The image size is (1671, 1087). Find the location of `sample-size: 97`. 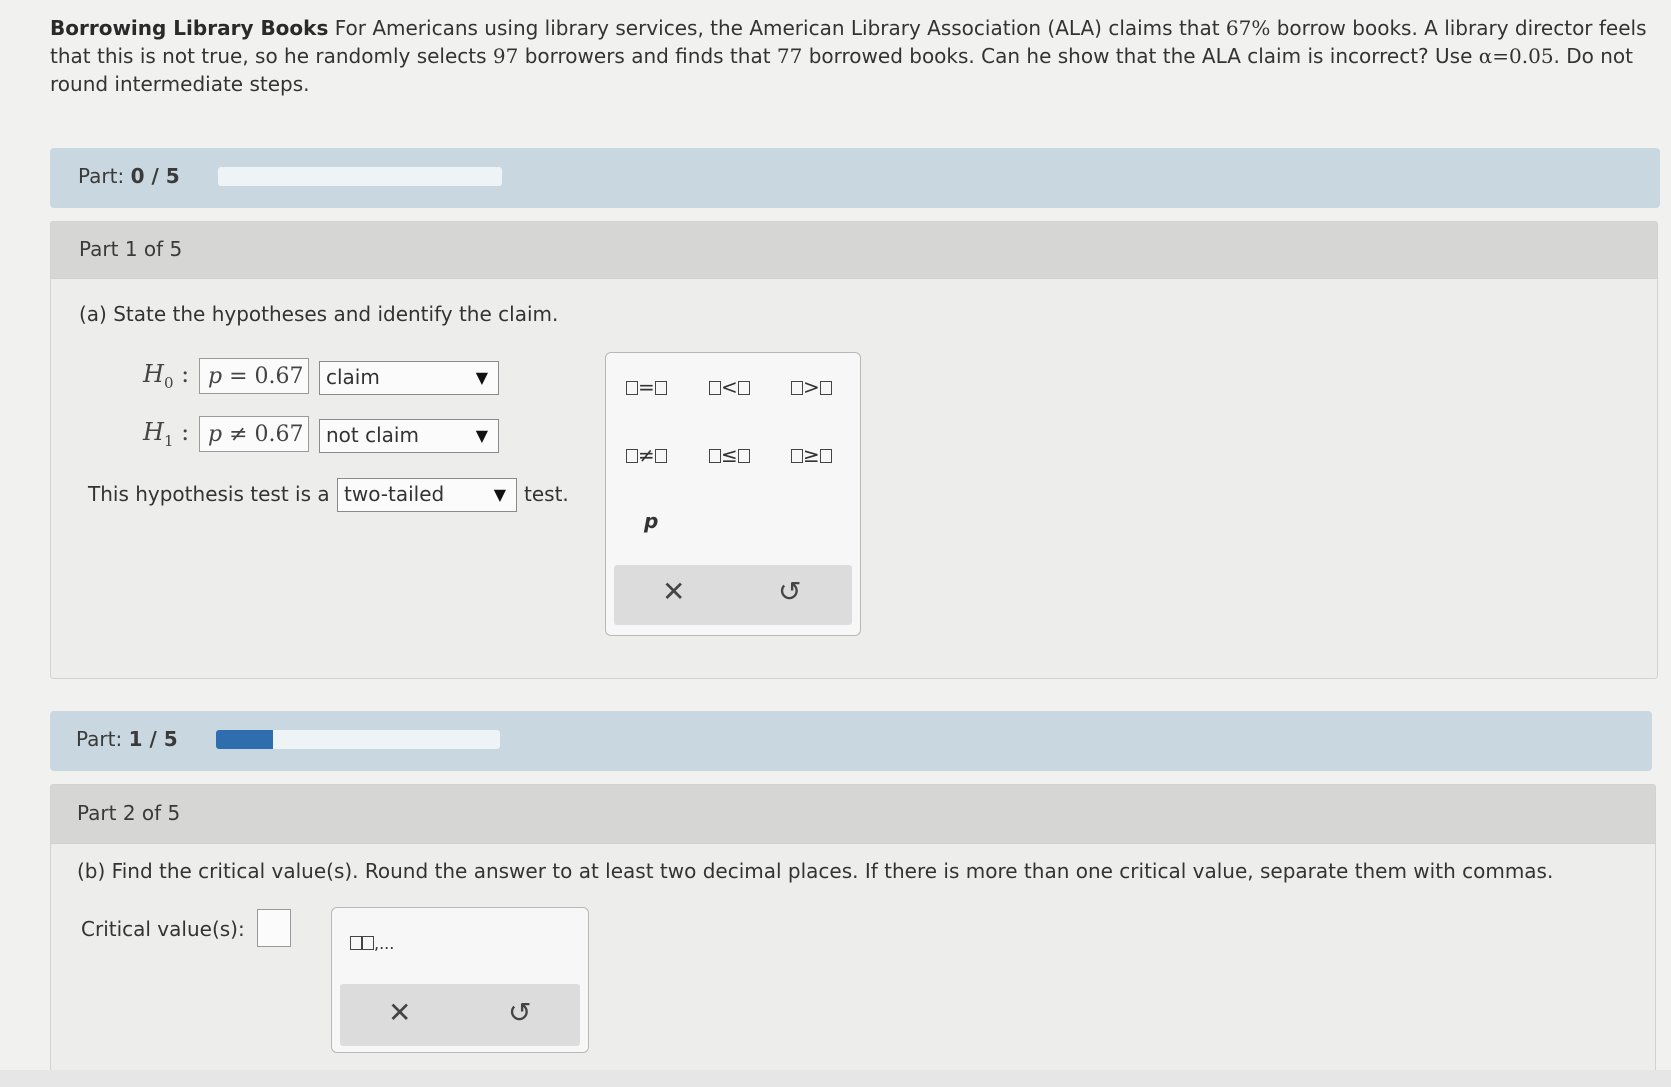

sample-size: 97 is located at coordinates (505, 56).